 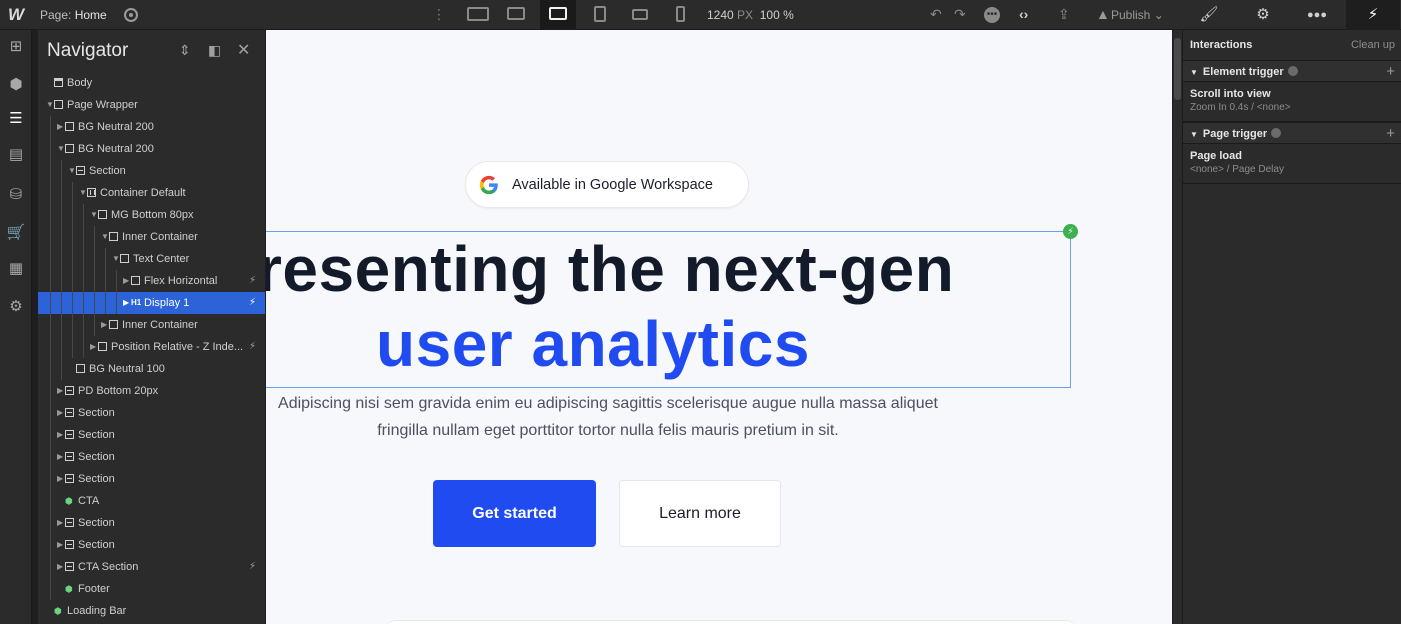 I want to click on navigator-button: ☰, so click(x=16, y=119).